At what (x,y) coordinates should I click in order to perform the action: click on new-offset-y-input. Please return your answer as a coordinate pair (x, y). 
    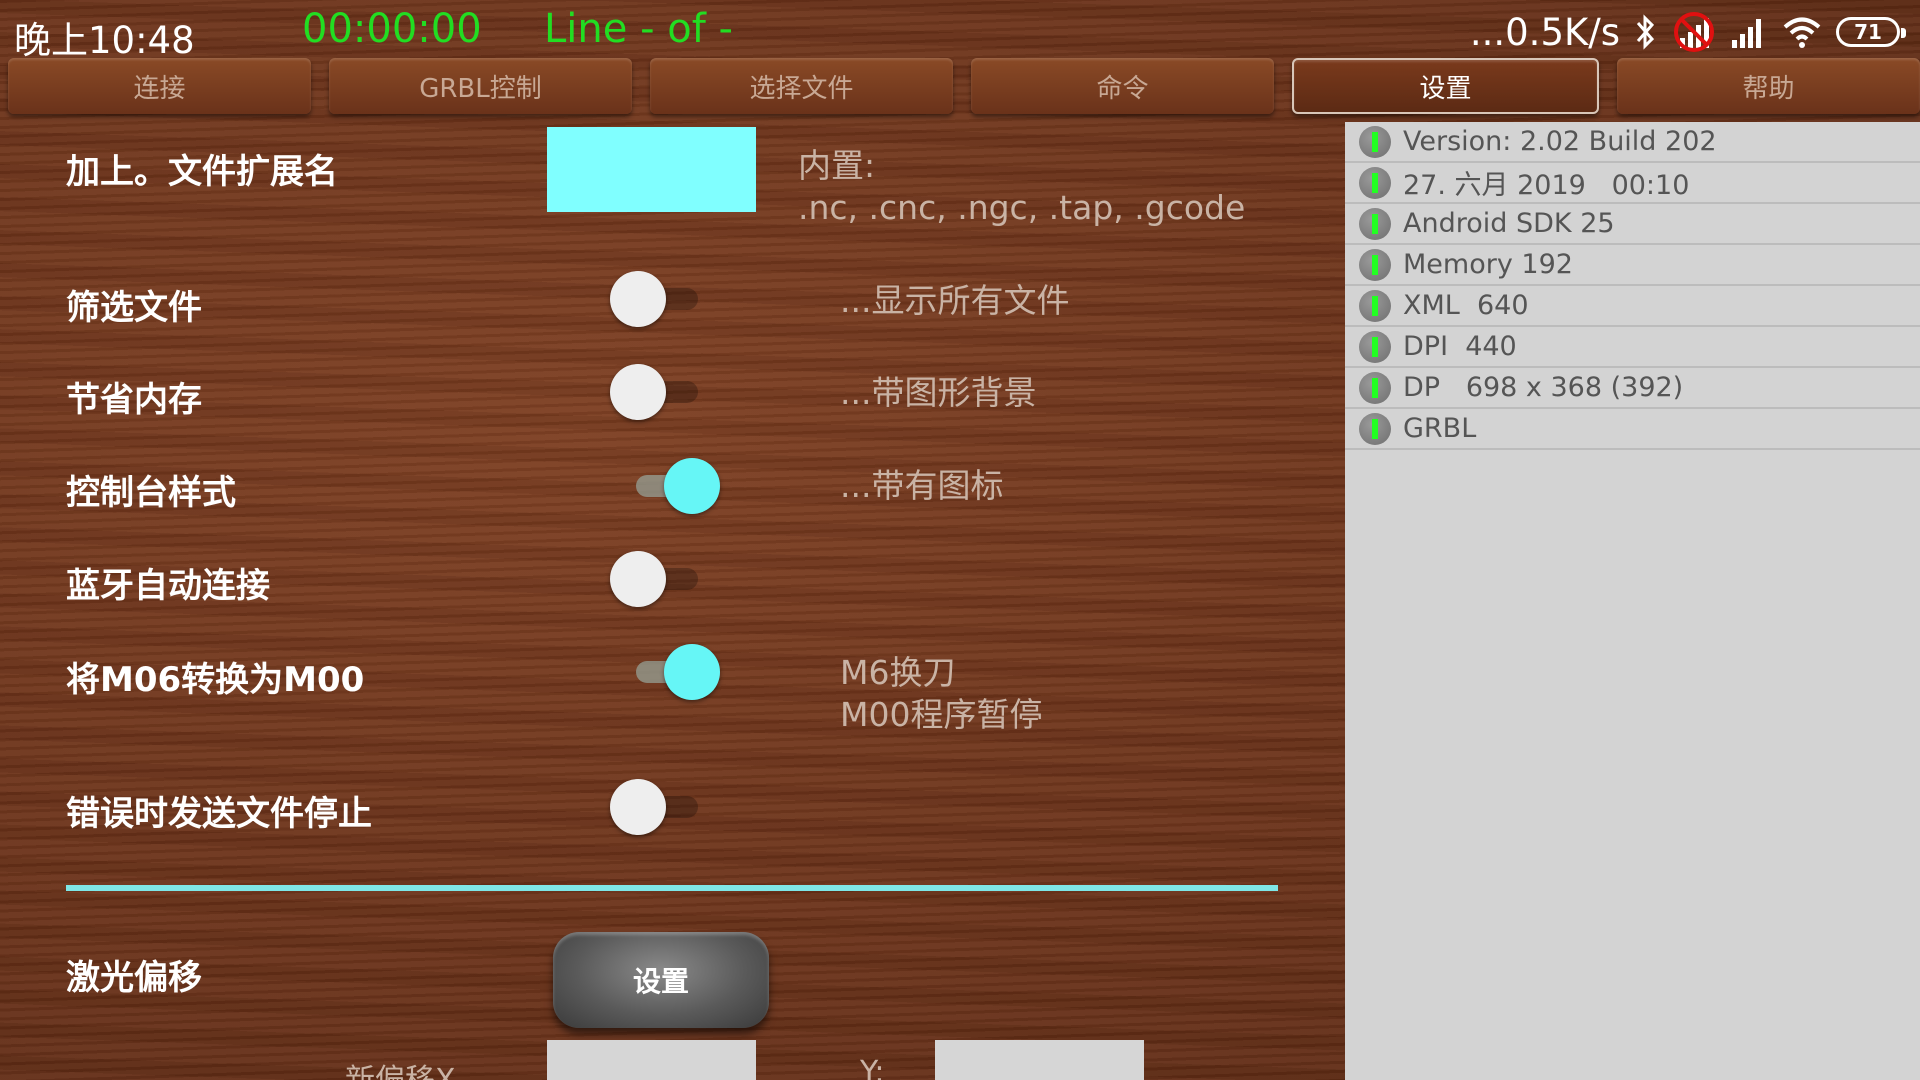
    Looking at the image, I should click on (1039, 1060).